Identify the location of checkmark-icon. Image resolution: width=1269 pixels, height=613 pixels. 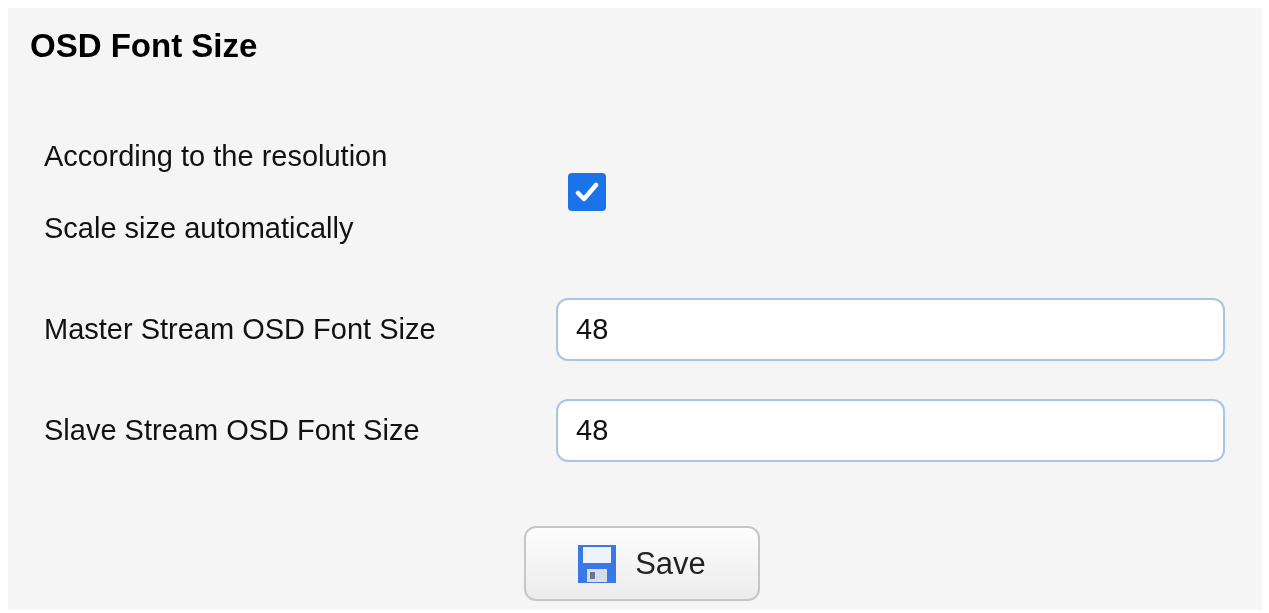
(587, 192).